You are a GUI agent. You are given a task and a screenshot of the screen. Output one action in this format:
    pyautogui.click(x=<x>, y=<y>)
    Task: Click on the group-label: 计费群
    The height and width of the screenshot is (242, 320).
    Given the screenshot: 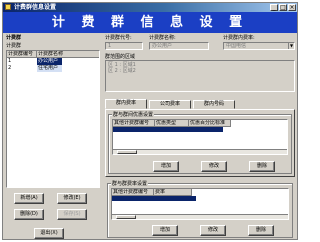 What is the action you would take?
    pyautogui.click(x=14, y=38)
    